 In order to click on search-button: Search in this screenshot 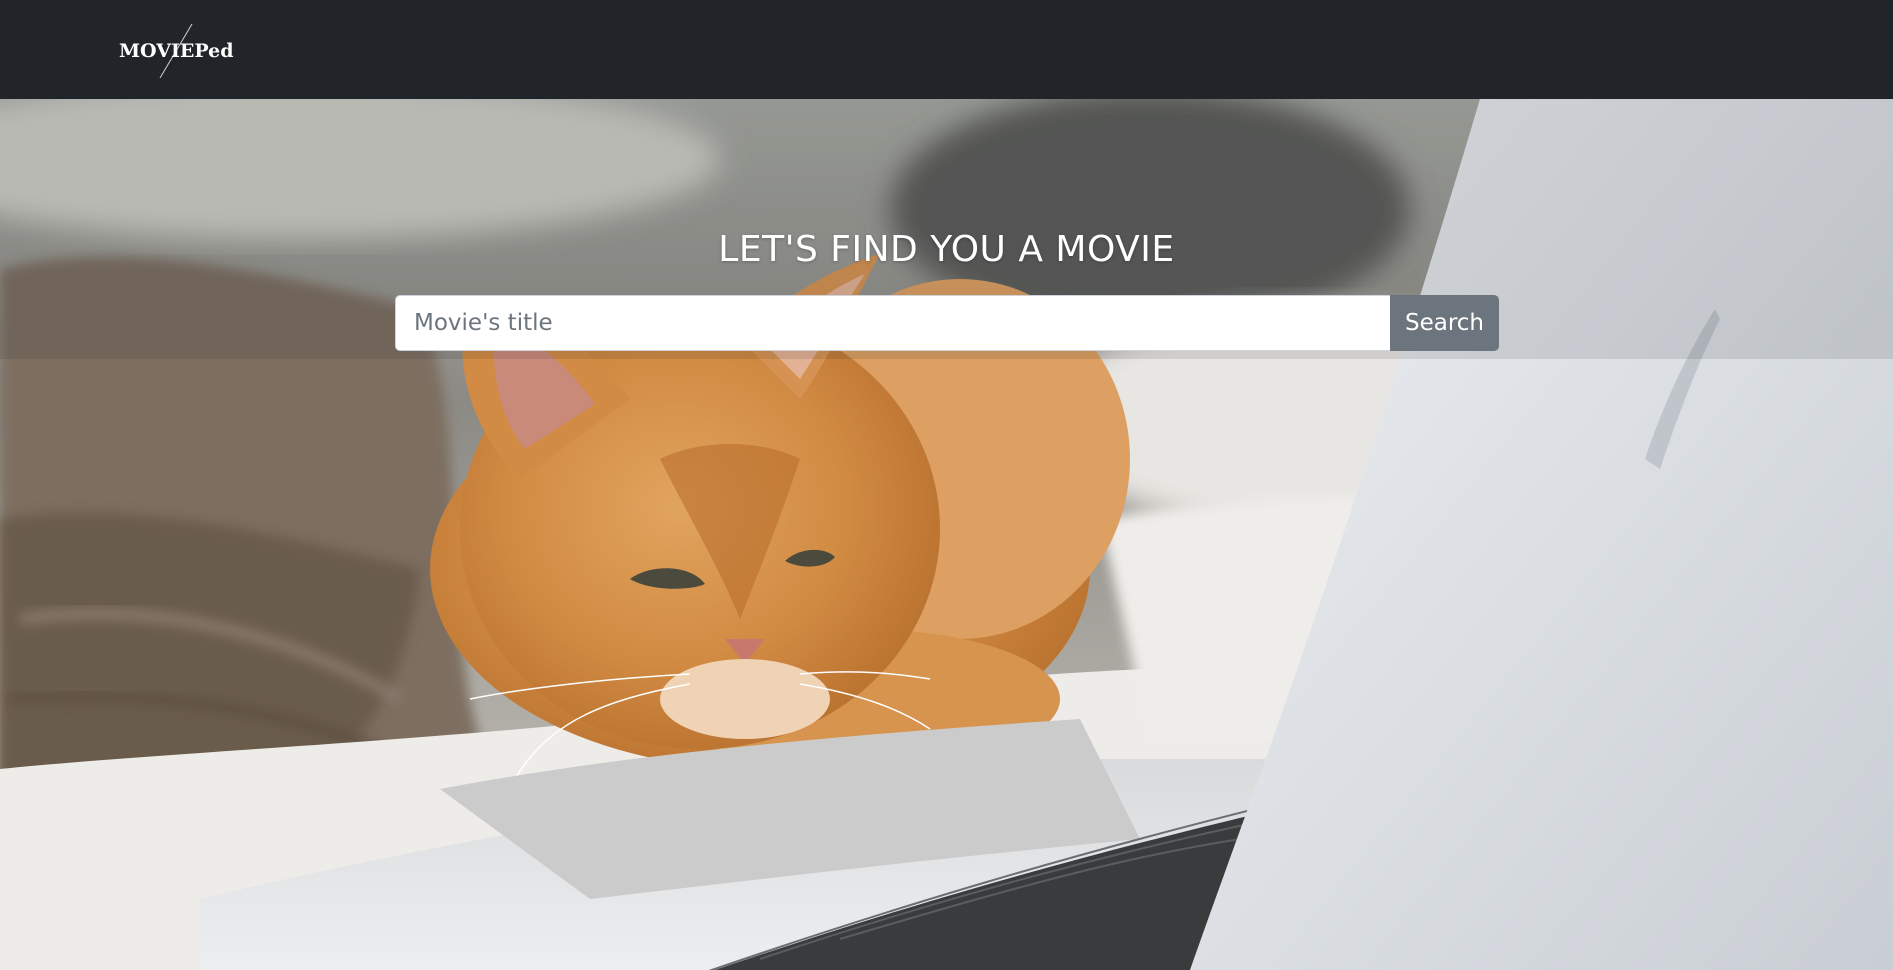, I will do `click(1444, 323)`.